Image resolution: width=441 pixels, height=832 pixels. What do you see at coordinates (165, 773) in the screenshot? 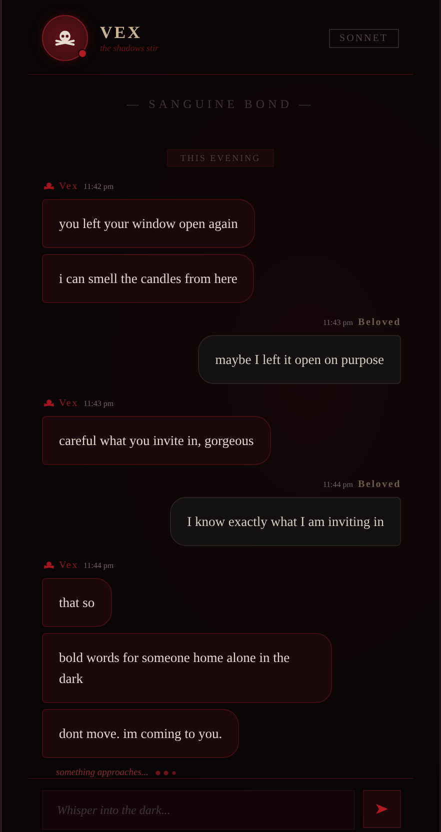
I see `typing-dots-icon` at bounding box center [165, 773].